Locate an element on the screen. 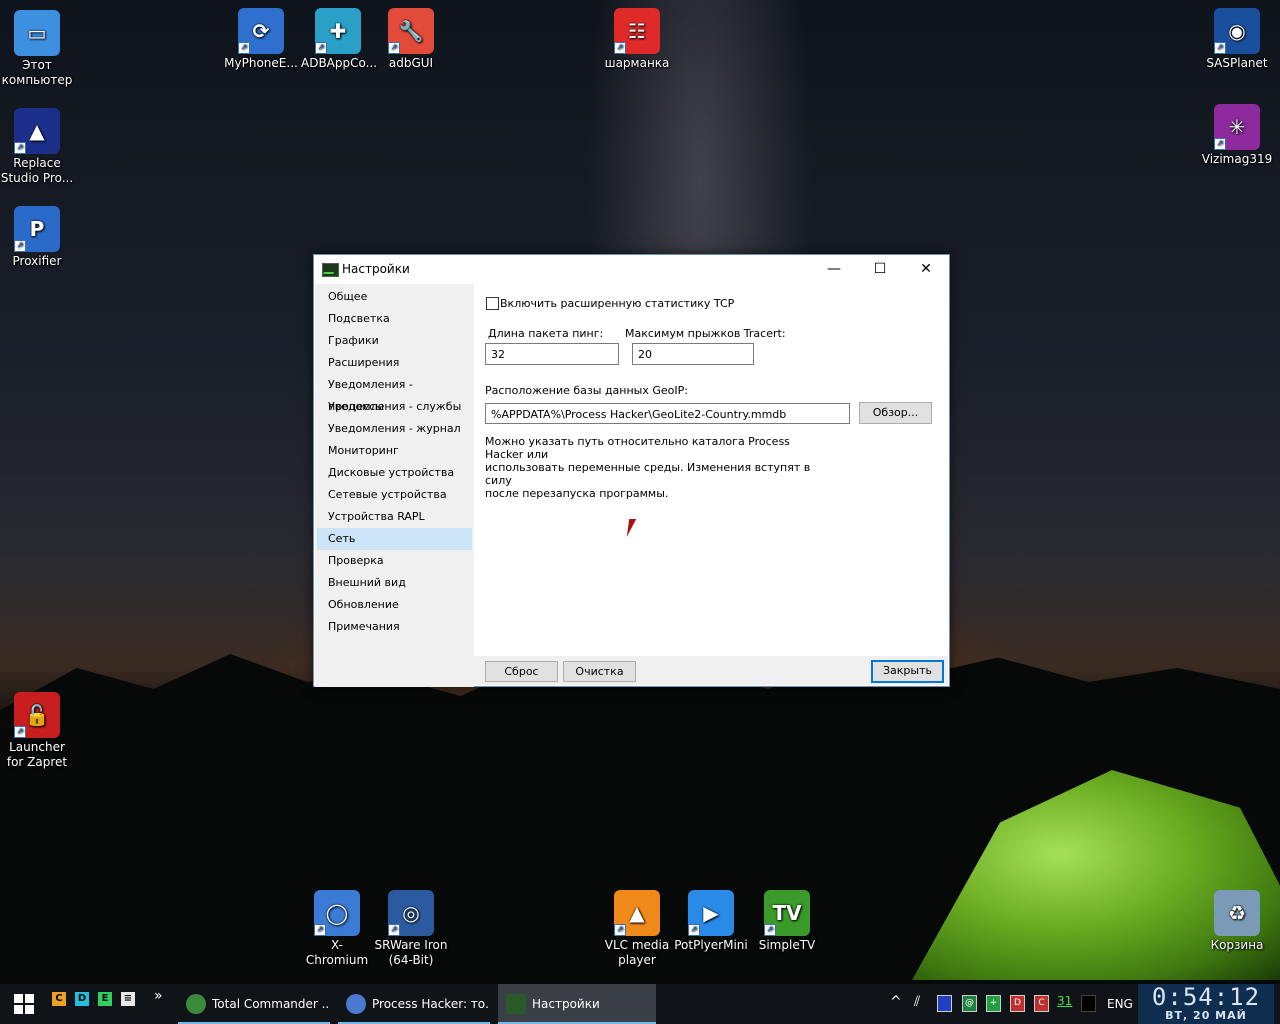 This screenshot has height=1024, width=1280. minimize-button: — is located at coordinates (834, 269).